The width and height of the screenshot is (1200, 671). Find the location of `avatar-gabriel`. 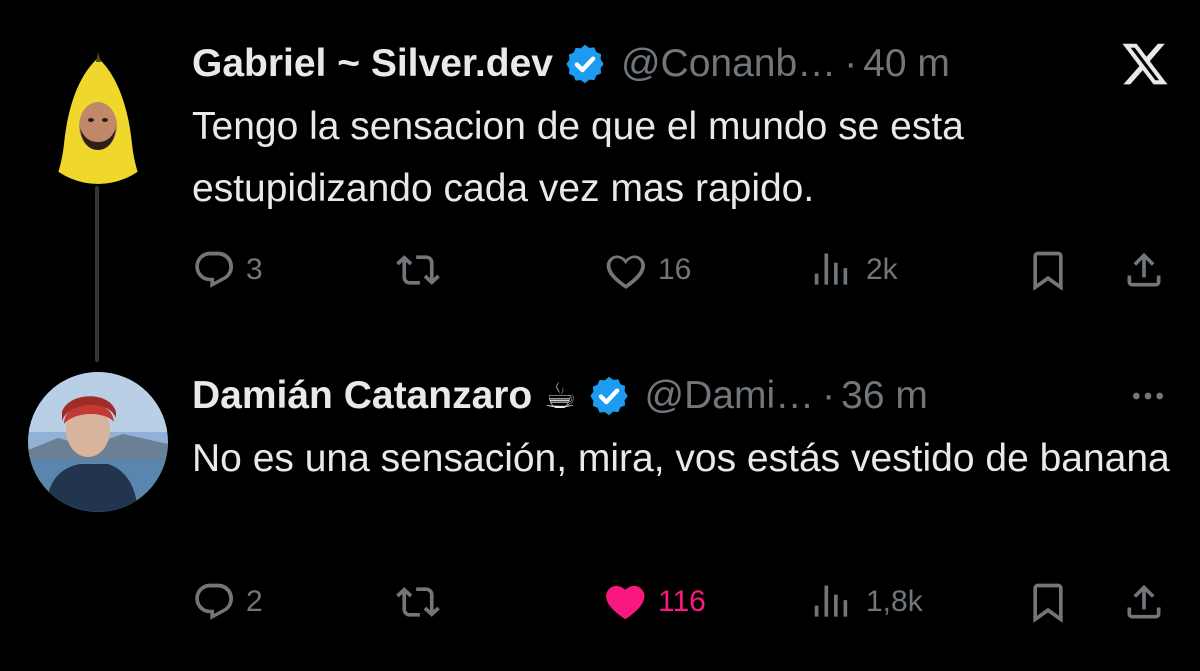

avatar-gabriel is located at coordinates (98, 114).